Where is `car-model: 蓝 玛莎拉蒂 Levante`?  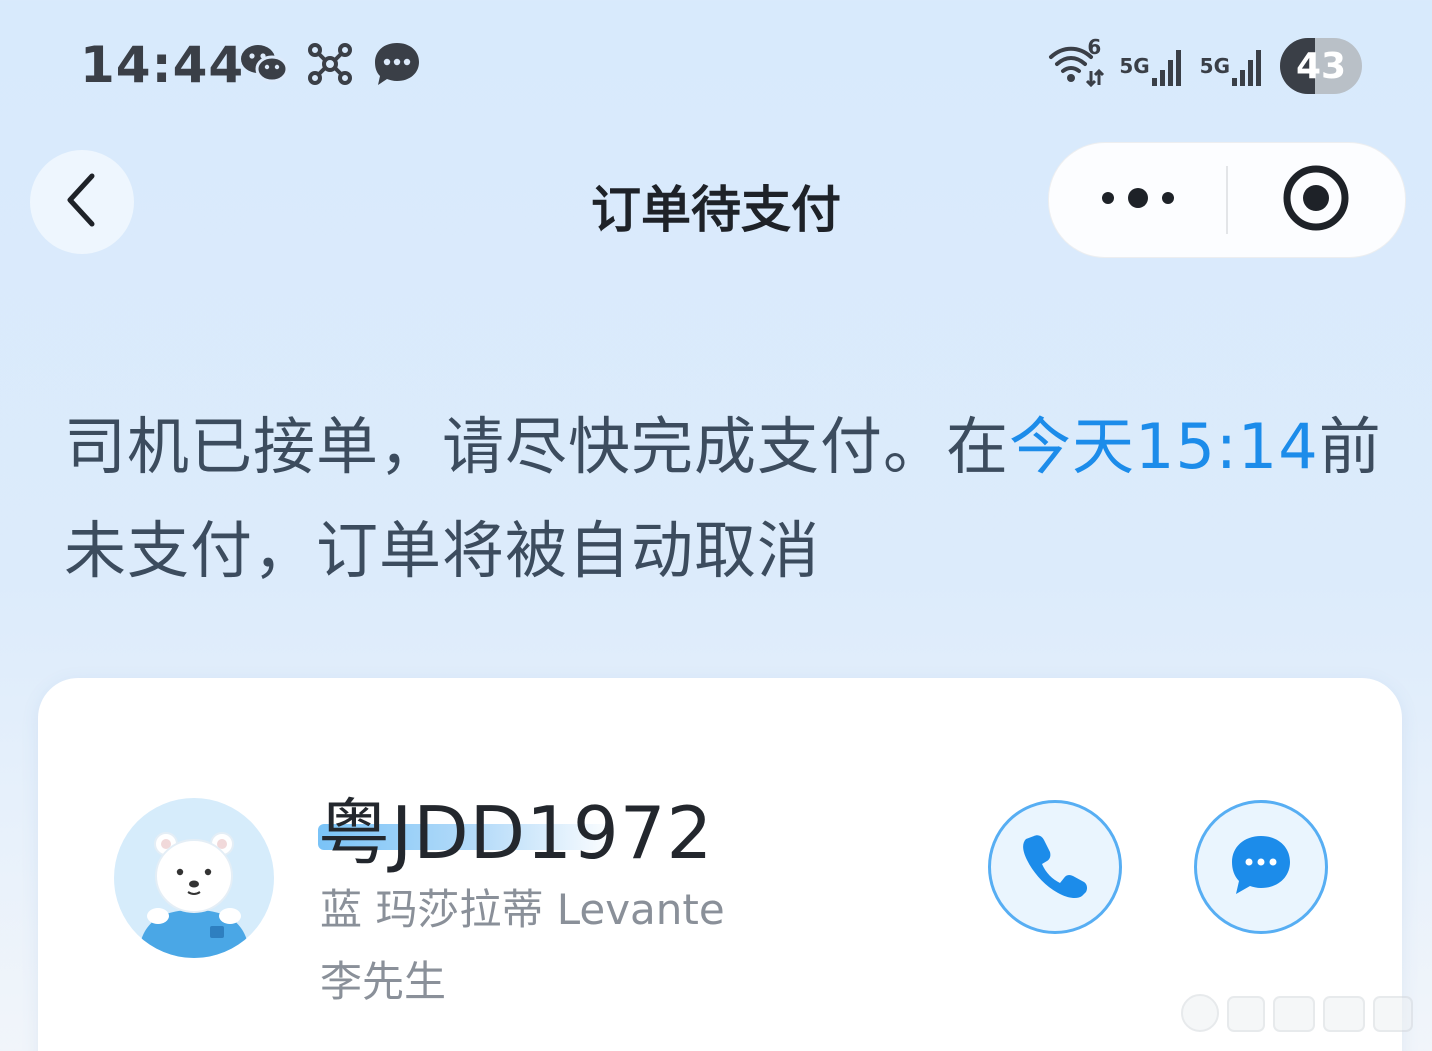
car-model: 蓝 玛莎拉蒂 Levante is located at coordinates (522, 909).